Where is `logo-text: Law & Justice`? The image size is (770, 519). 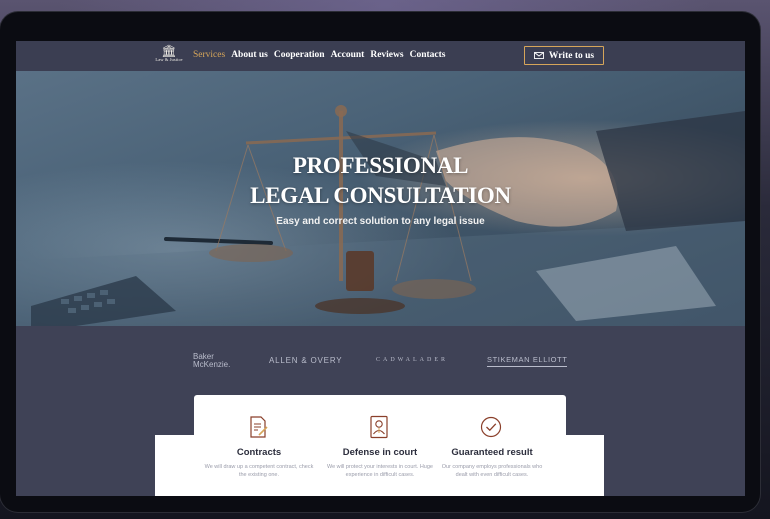 logo-text: Law & Justice is located at coordinates (169, 59).